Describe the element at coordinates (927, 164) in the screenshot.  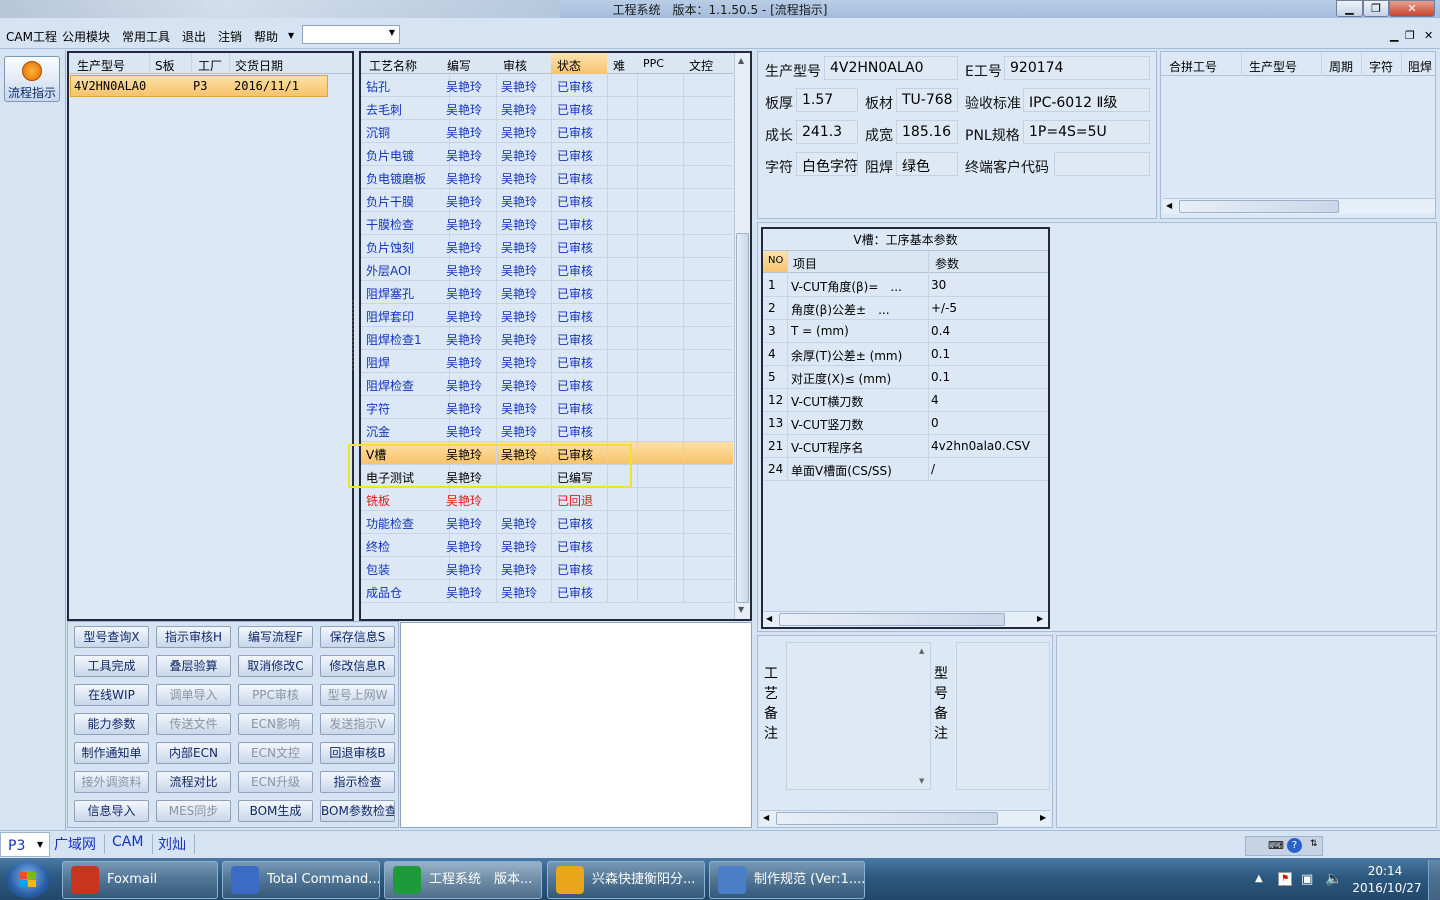
I see `mask-field: 绿色` at that location.